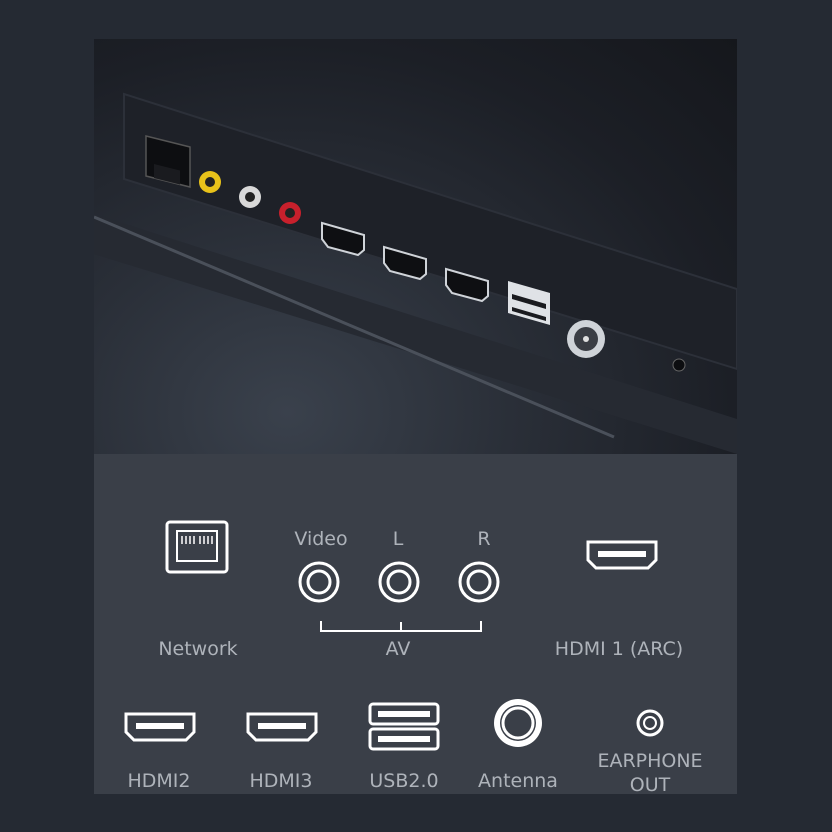 The image size is (832, 832). Describe the element at coordinates (404, 726) in the screenshot. I see `usb-icon` at that location.